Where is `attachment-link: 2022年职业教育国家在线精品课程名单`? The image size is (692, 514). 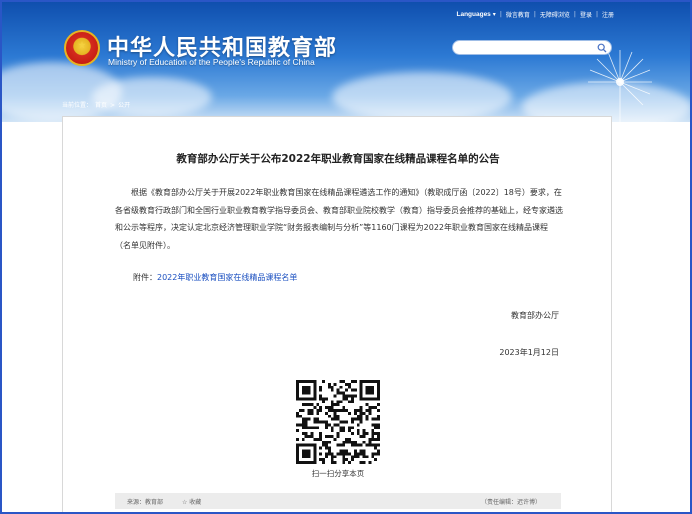 attachment-link: 2022年职业教育国家在线精品课程名单 is located at coordinates (227, 277).